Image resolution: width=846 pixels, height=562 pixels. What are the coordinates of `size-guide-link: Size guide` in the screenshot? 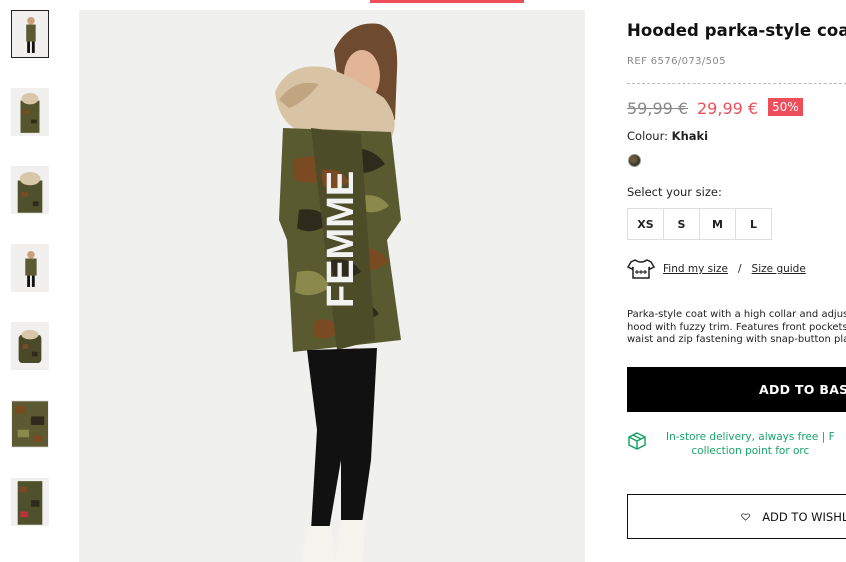 It's located at (779, 269).